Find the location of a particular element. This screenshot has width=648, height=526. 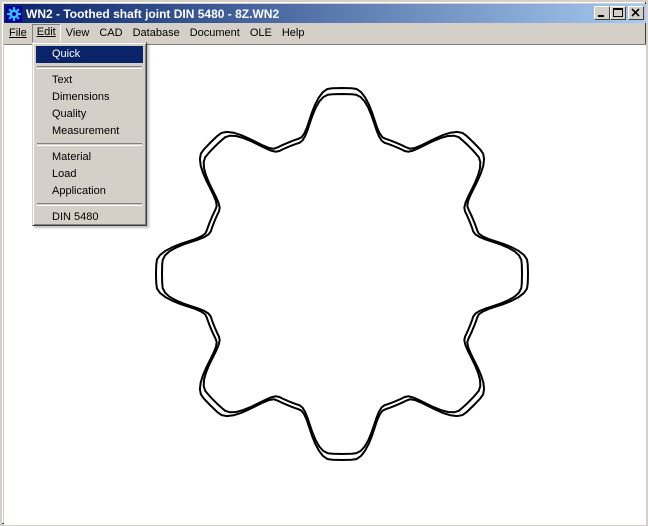

menu-view: View is located at coordinates (78, 33).